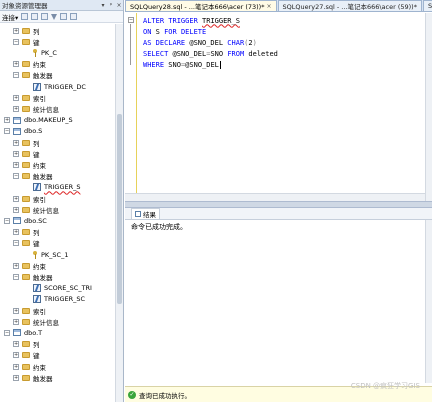  Describe the element at coordinates (36, 244) in the screenshot. I see `tree-node-label: 键` at that location.